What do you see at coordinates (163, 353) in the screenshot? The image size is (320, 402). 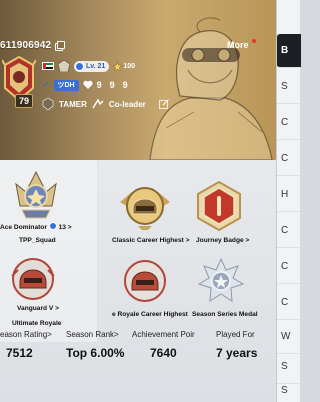 I see `achievement-points-value: 7640` at bounding box center [163, 353].